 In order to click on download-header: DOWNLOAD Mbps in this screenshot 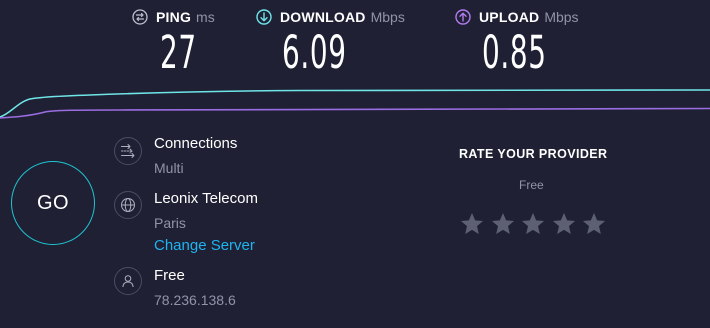, I will do `click(330, 17)`.